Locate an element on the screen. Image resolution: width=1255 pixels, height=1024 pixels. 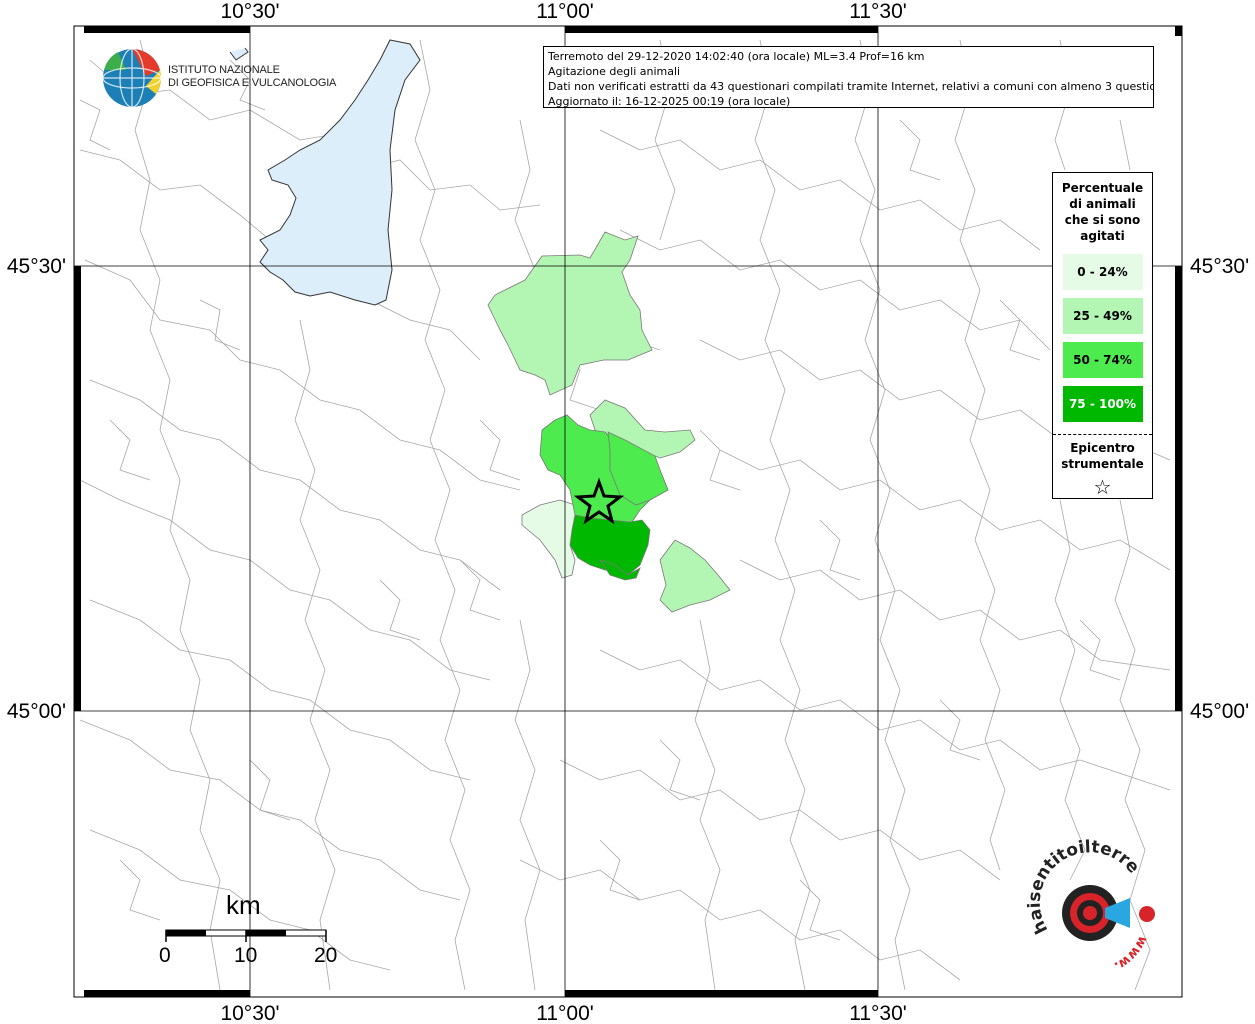
legend-title-line3: che si sono is located at coordinates (1102, 220).